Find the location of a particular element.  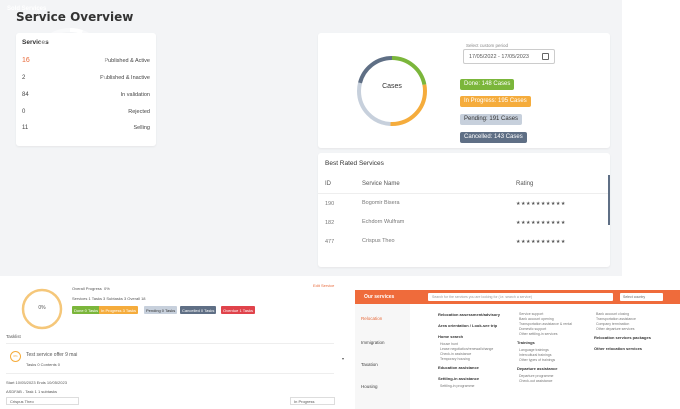

catalog-item: Other departure services is located at coordinates (615, 329).